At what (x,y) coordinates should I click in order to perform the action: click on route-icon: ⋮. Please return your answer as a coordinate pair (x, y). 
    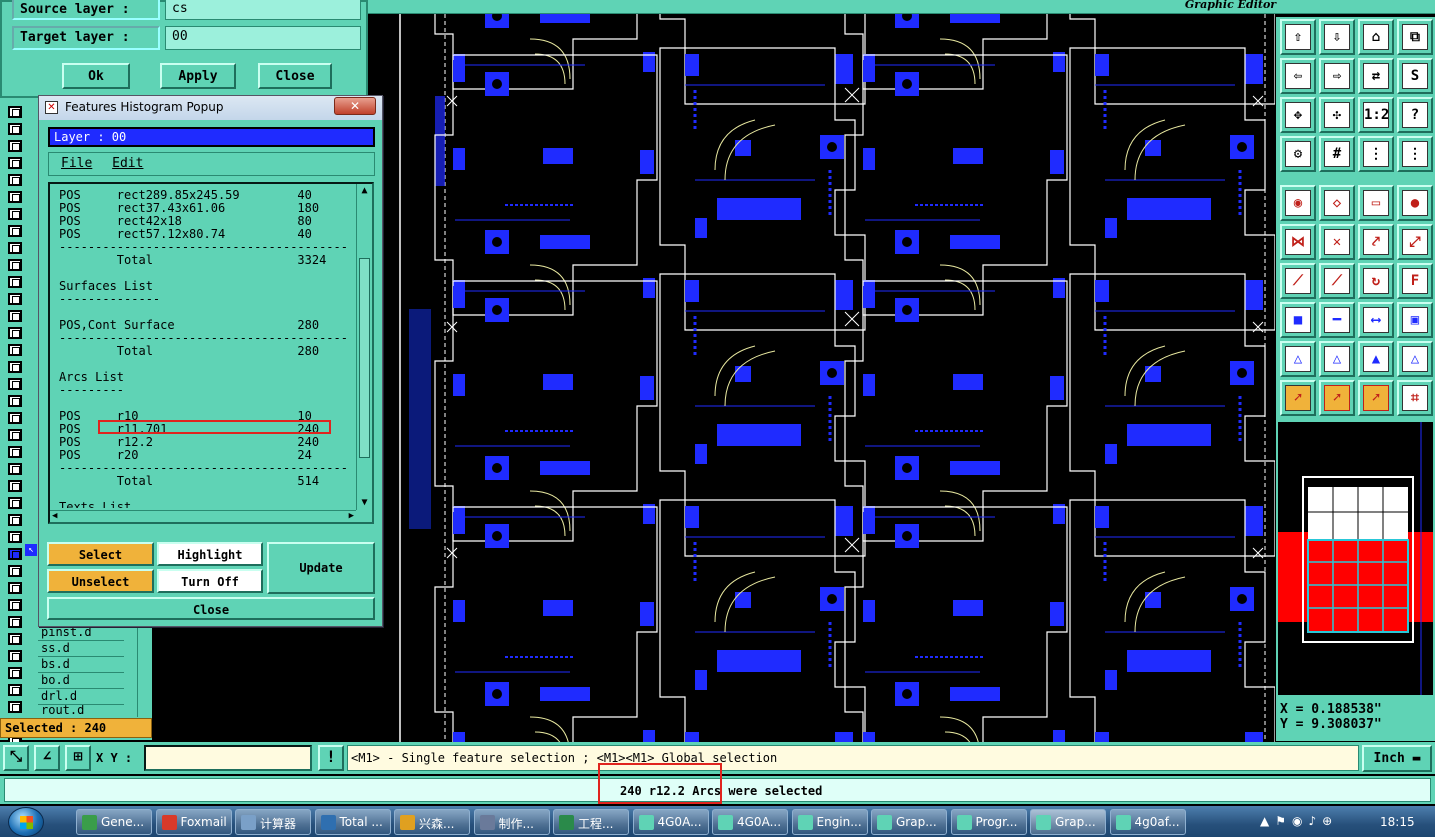
    Looking at the image, I should click on (1376, 154).